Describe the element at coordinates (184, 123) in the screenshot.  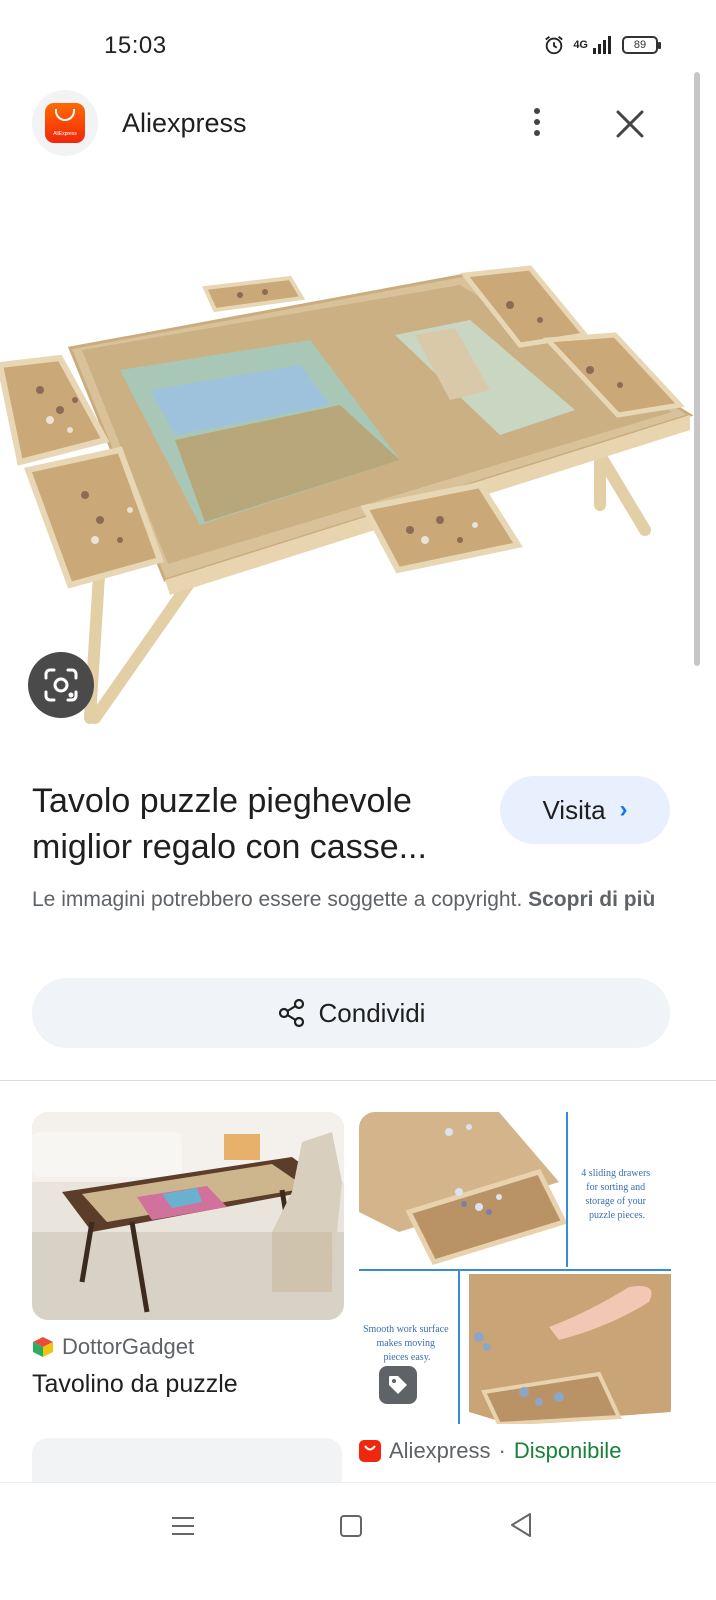
I see `source-title: Aliexpress` at that location.